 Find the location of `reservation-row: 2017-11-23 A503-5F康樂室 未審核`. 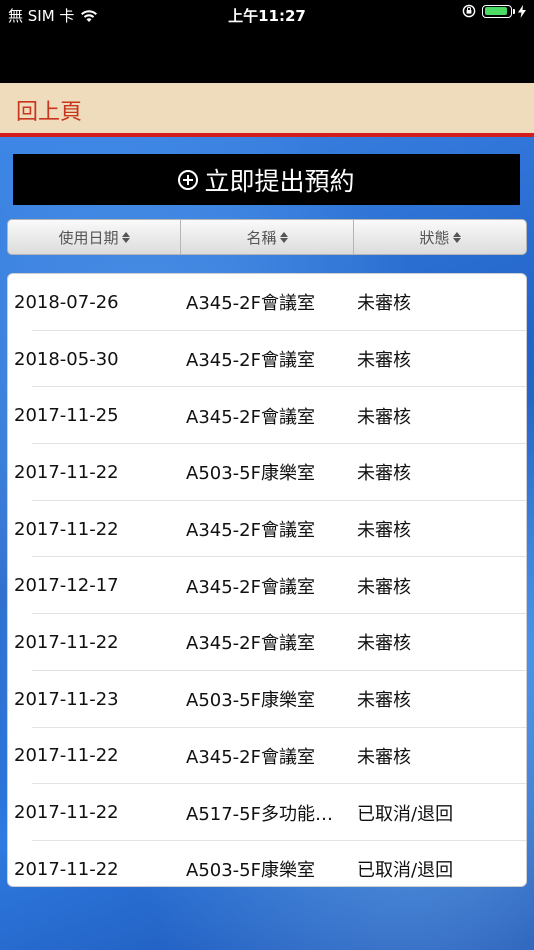

reservation-row: 2017-11-23 A503-5F康樂室 未審核 is located at coordinates (267, 699).